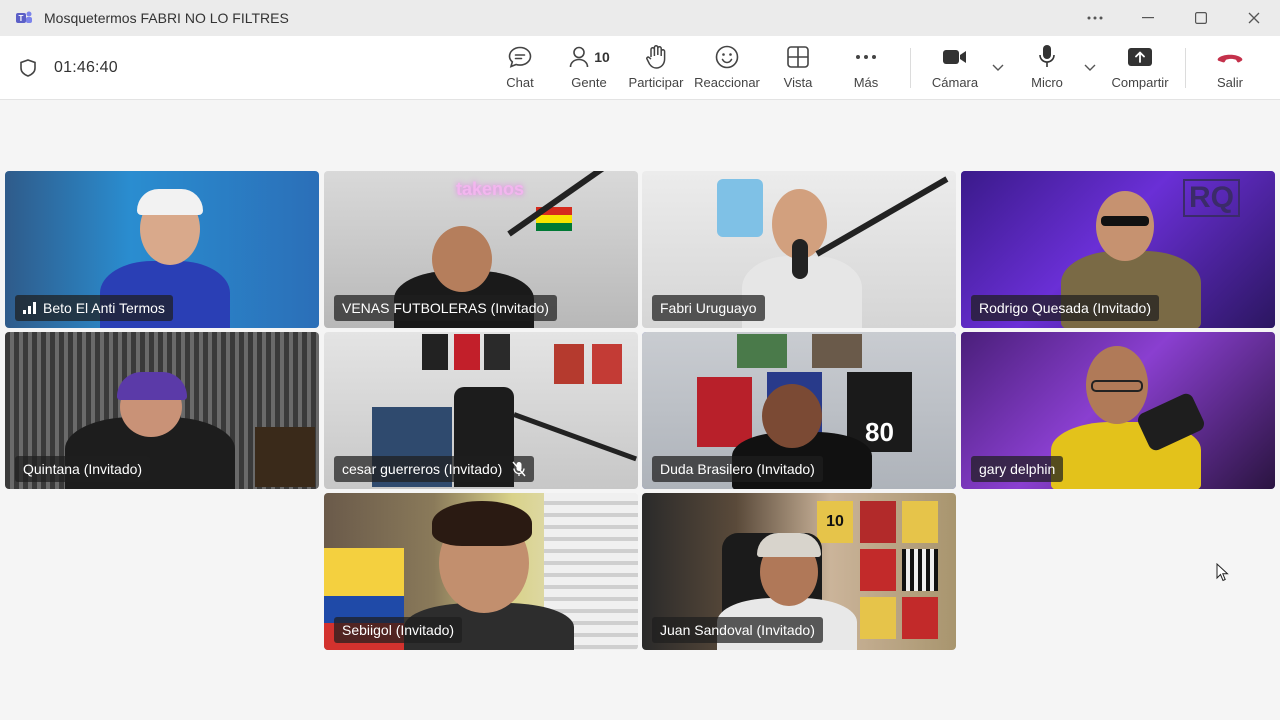 This screenshot has width=1280, height=720. What do you see at coordinates (656, 57) in the screenshot?
I see `hand-icon` at bounding box center [656, 57].